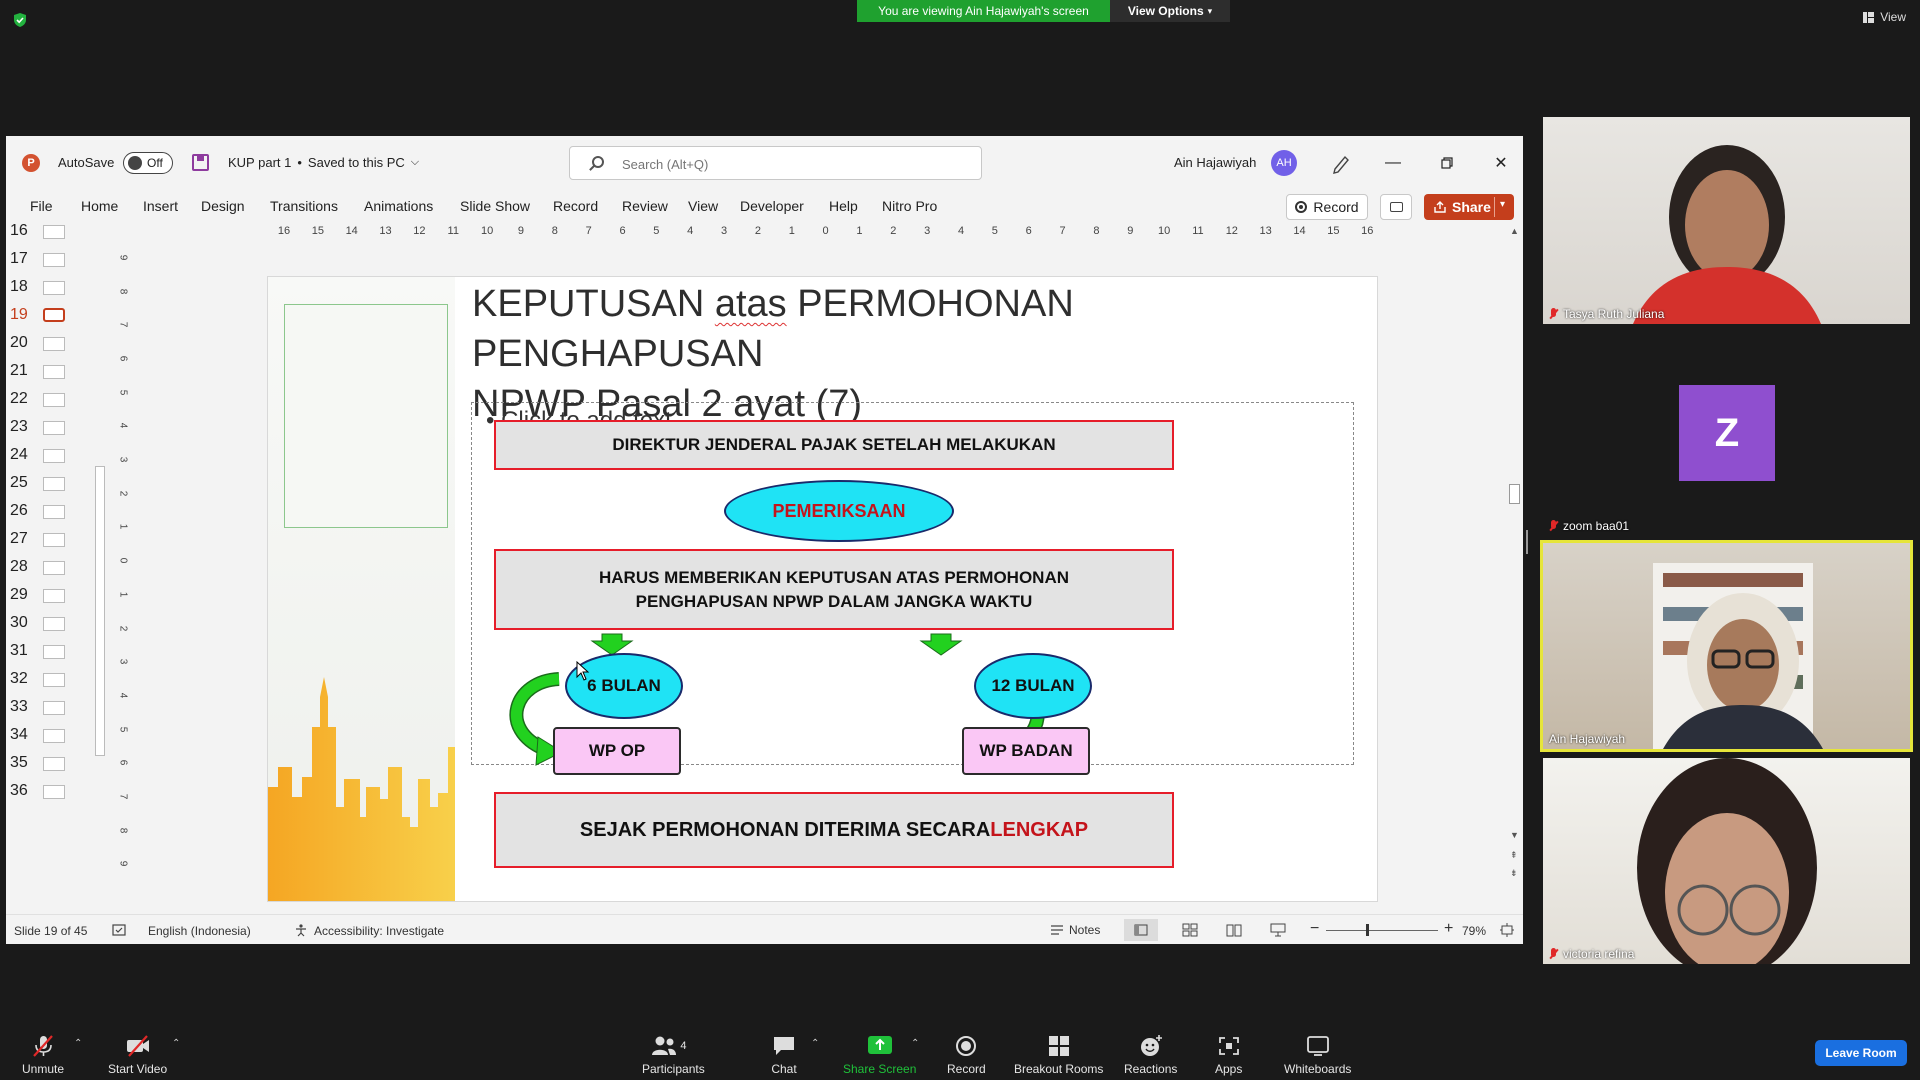 Image resolution: width=1920 pixels, height=1080 pixels. What do you see at coordinates (1314, 929) in the screenshot?
I see `zoom-out-icon: −` at bounding box center [1314, 929].